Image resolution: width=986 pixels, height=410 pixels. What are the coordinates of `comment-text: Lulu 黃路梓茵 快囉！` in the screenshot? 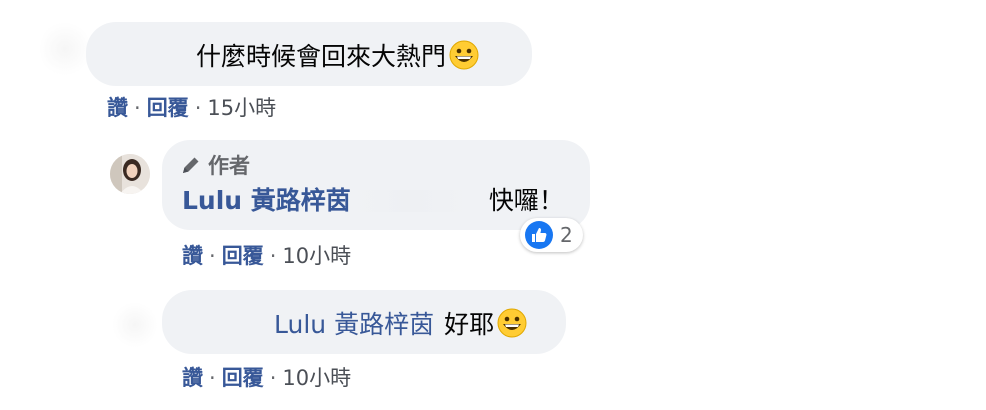 It's located at (373, 200).